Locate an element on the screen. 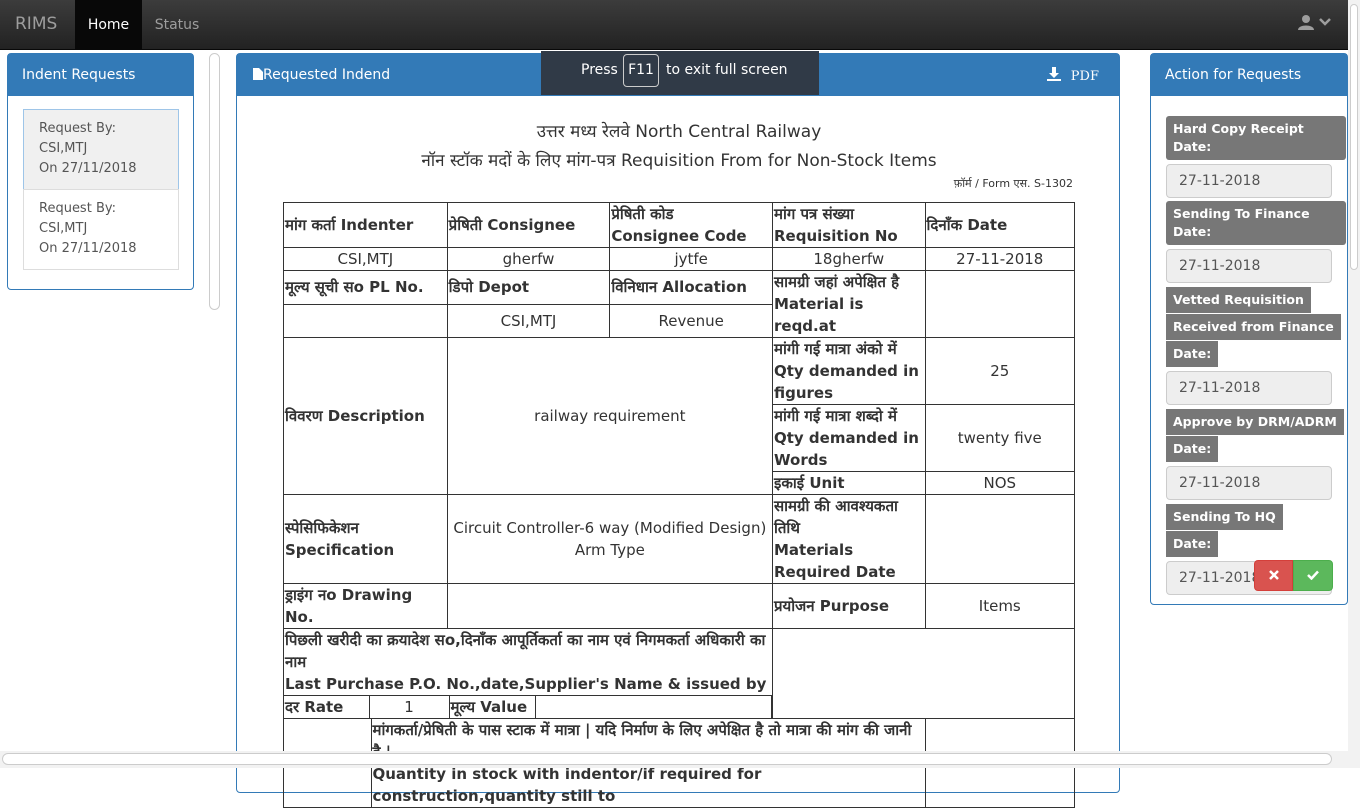  hq-label-line2: Date: is located at coordinates (1192, 544).